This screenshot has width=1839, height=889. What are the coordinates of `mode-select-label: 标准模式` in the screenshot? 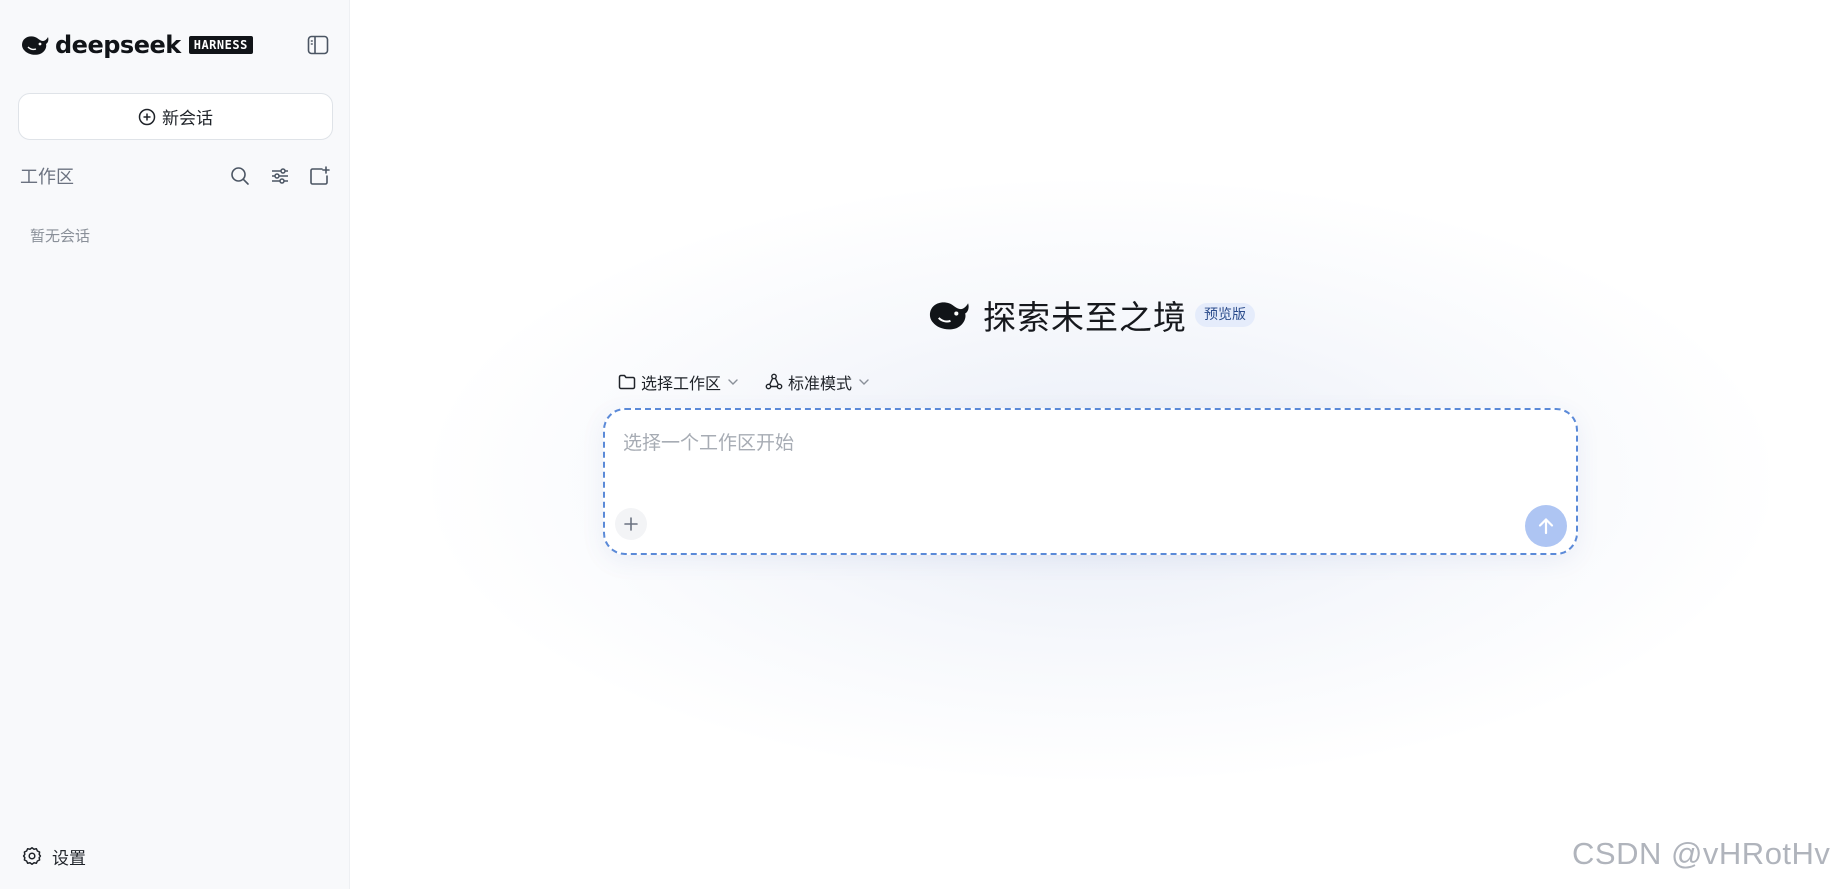 It's located at (820, 383).